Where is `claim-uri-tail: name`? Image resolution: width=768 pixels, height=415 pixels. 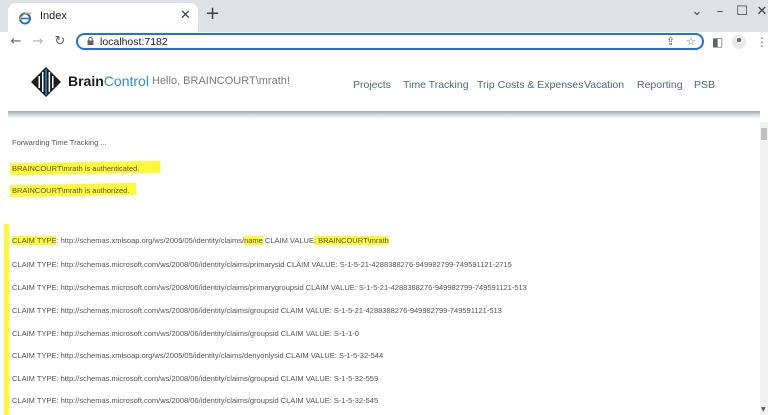
claim-uri-tail: name is located at coordinates (253, 240).